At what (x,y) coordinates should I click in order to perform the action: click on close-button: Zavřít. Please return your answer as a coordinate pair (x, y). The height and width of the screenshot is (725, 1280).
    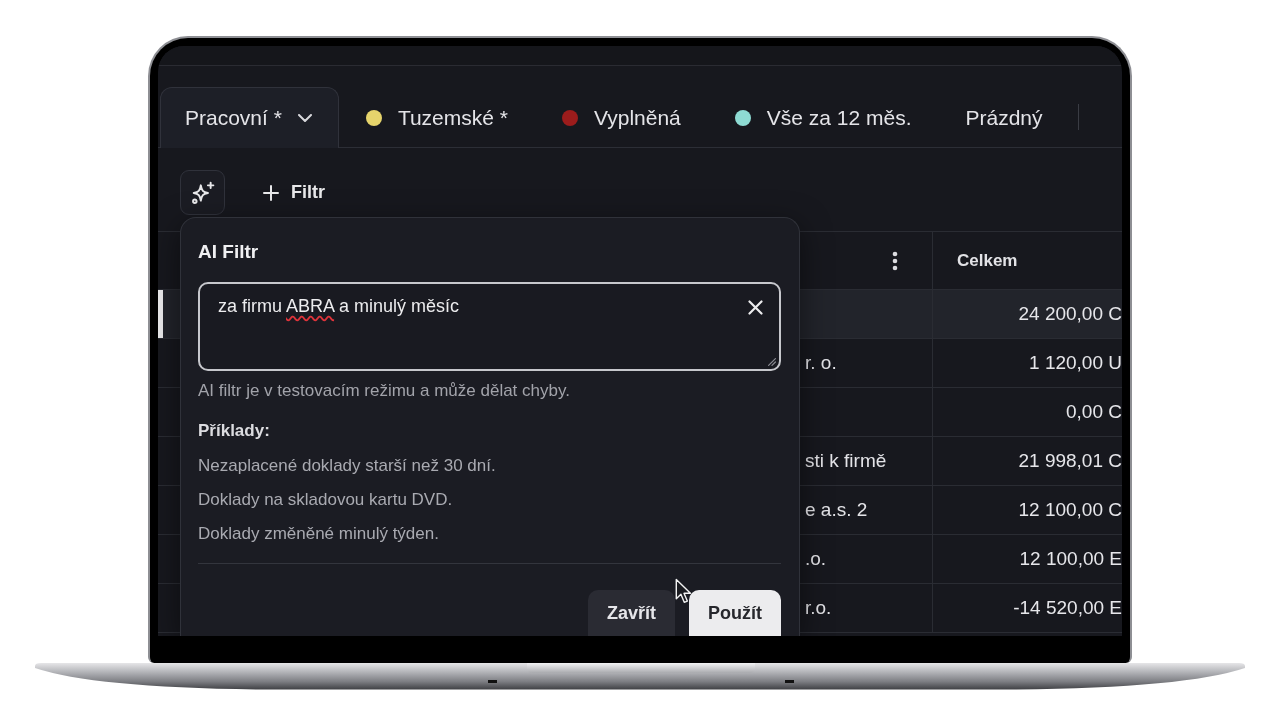
    Looking at the image, I should click on (631, 613).